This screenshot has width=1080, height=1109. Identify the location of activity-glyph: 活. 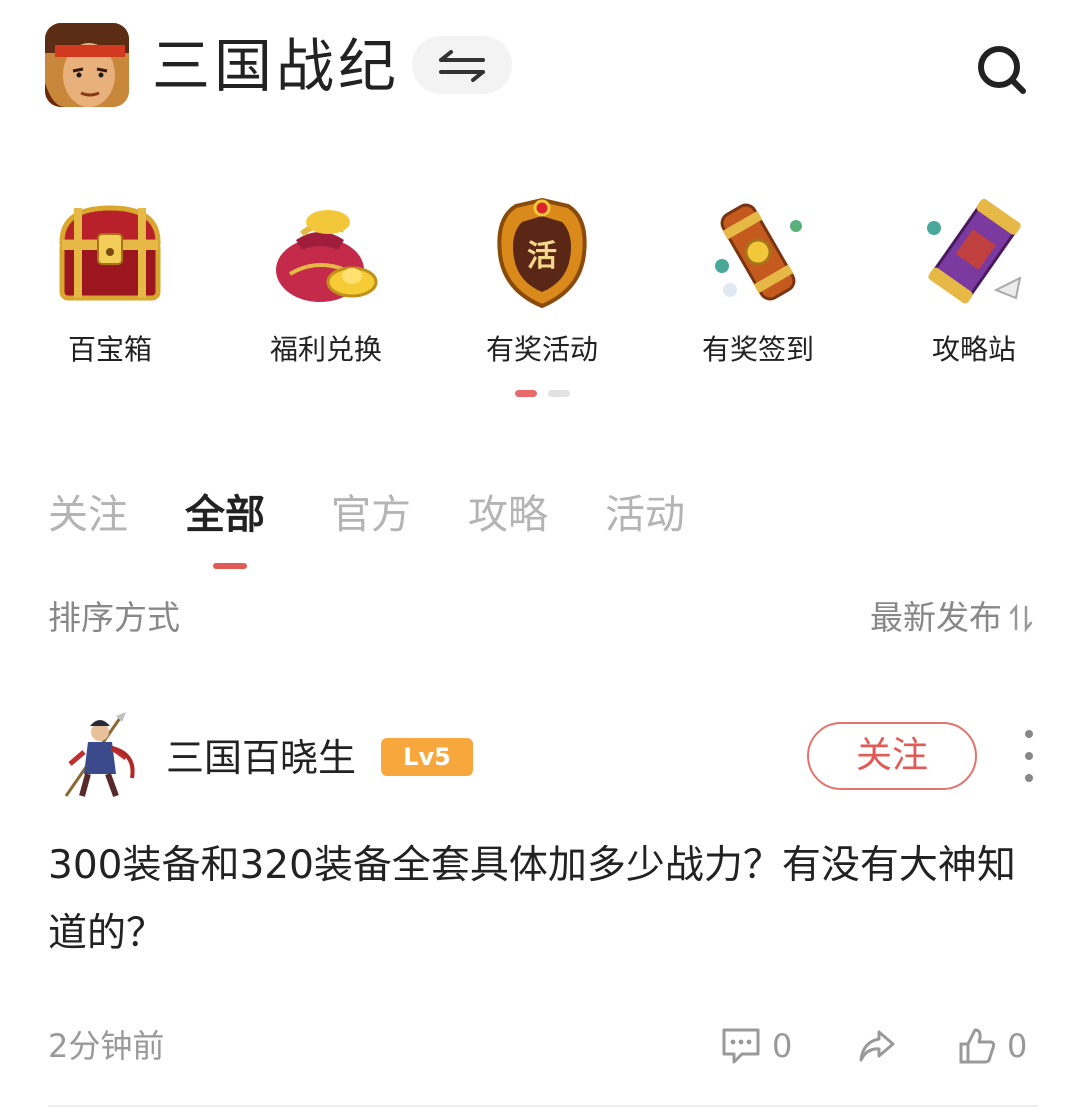
(542, 256).